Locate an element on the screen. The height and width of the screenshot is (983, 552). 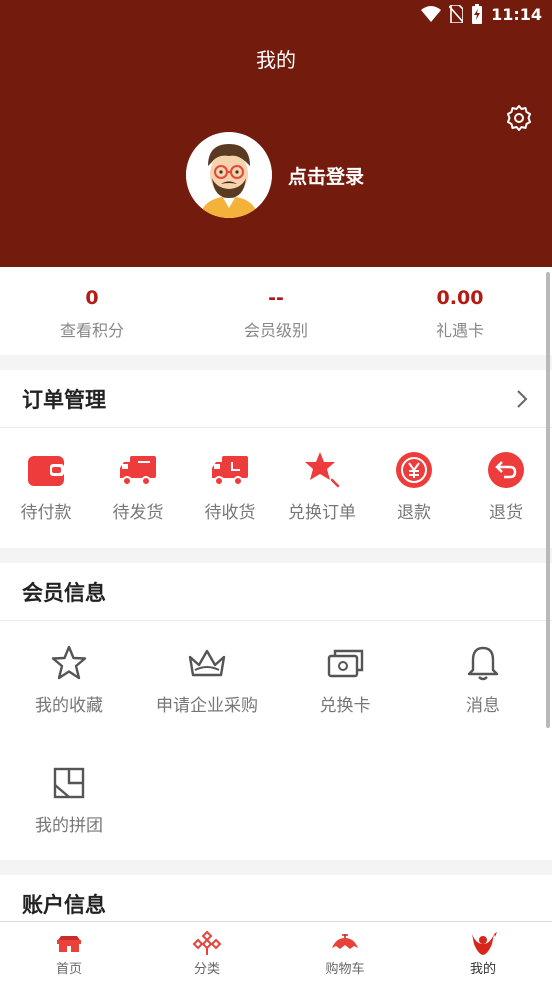
nav-category: 分类 is located at coordinates (207, 952).